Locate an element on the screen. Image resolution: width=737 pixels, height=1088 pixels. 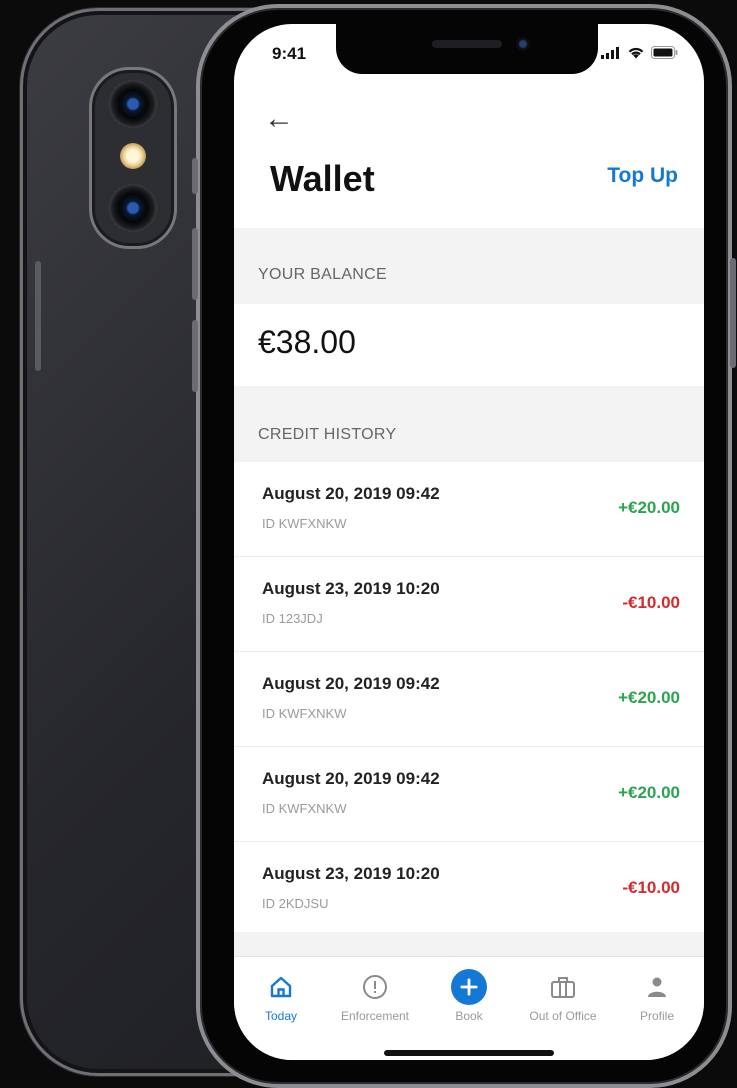
page-title: Wallet is located at coordinates (322, 178).